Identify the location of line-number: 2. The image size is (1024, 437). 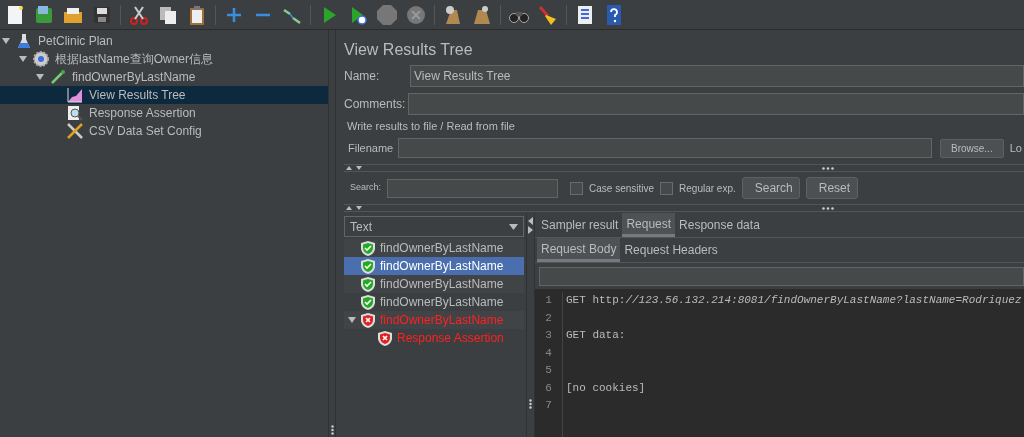
(548, 318).